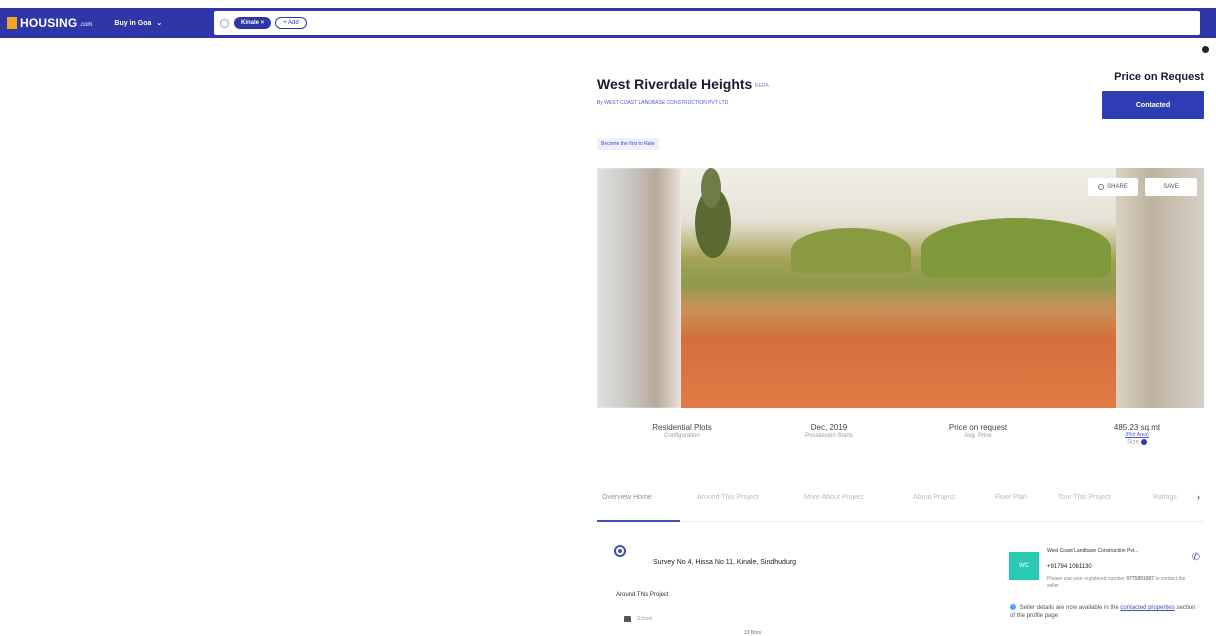  Describe the element at coordinates (1086, 579) in the screenshot. I see `seller-note-prefix: Please use your registered number` at that location.